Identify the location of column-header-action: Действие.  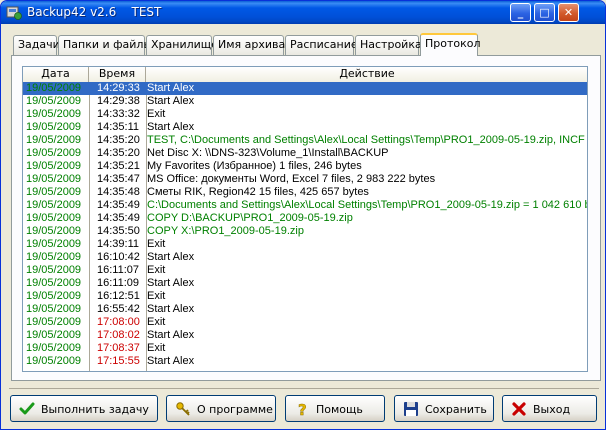
(366, 74).